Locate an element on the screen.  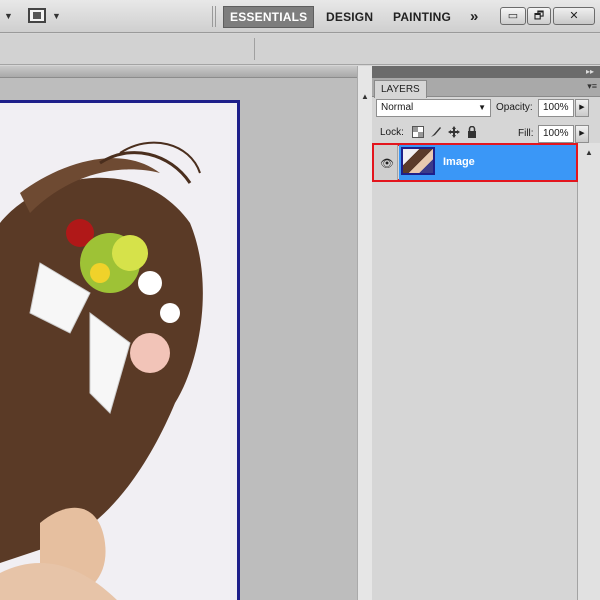
panel-tab-bar: LAYERS ▾≡ is located at coordinates (486, 88).